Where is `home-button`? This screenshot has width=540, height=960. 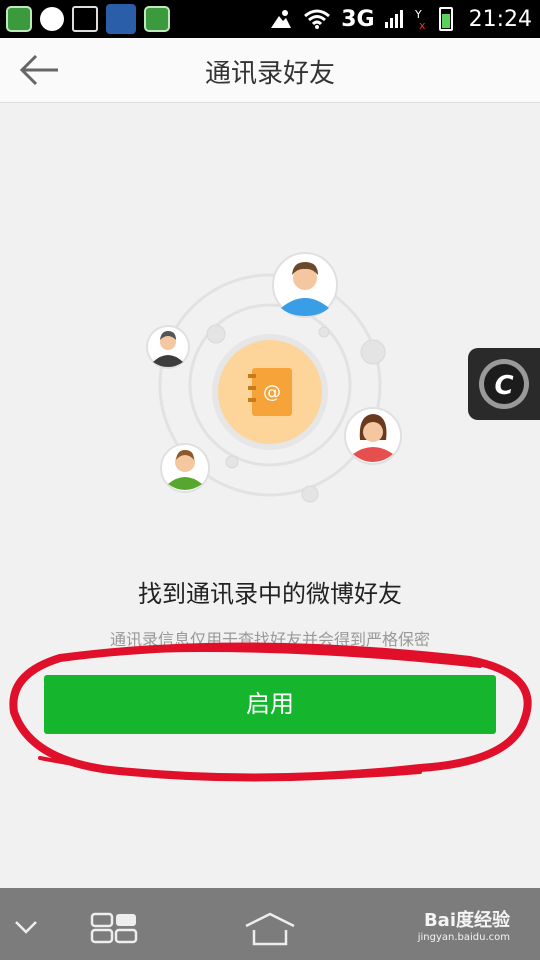
home-button is located at coordinates (270, 929).